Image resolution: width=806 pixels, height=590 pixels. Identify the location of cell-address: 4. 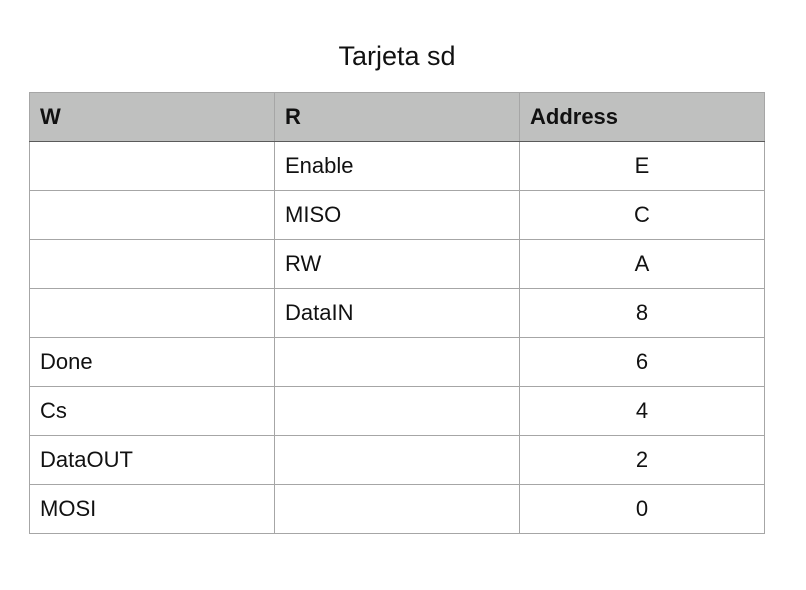
(642, 411).